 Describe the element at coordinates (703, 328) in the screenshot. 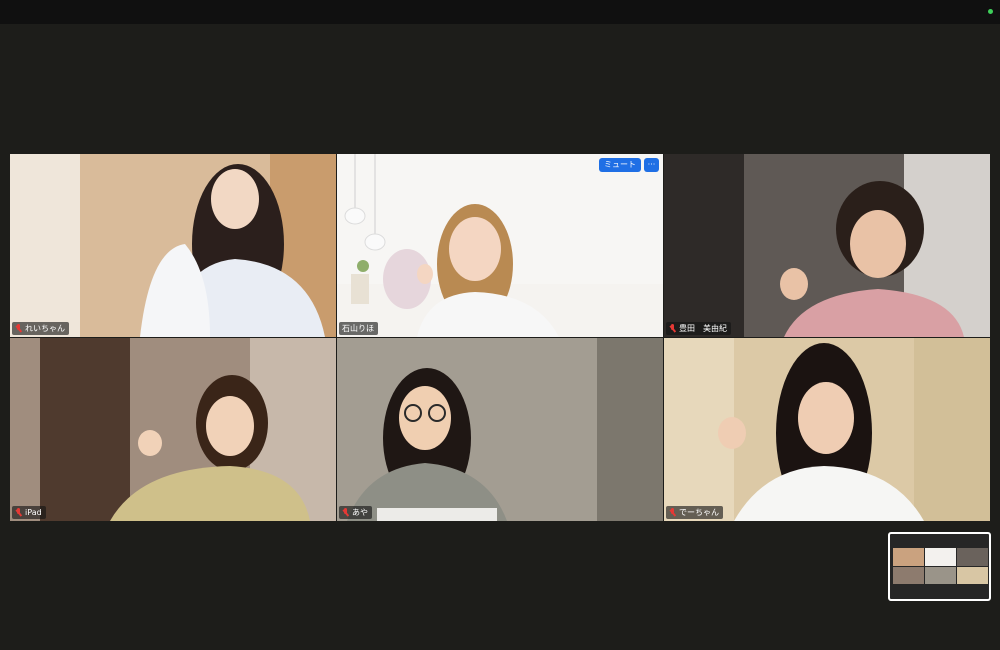

I see `participant-name: 豊田 美由紀` at that location.